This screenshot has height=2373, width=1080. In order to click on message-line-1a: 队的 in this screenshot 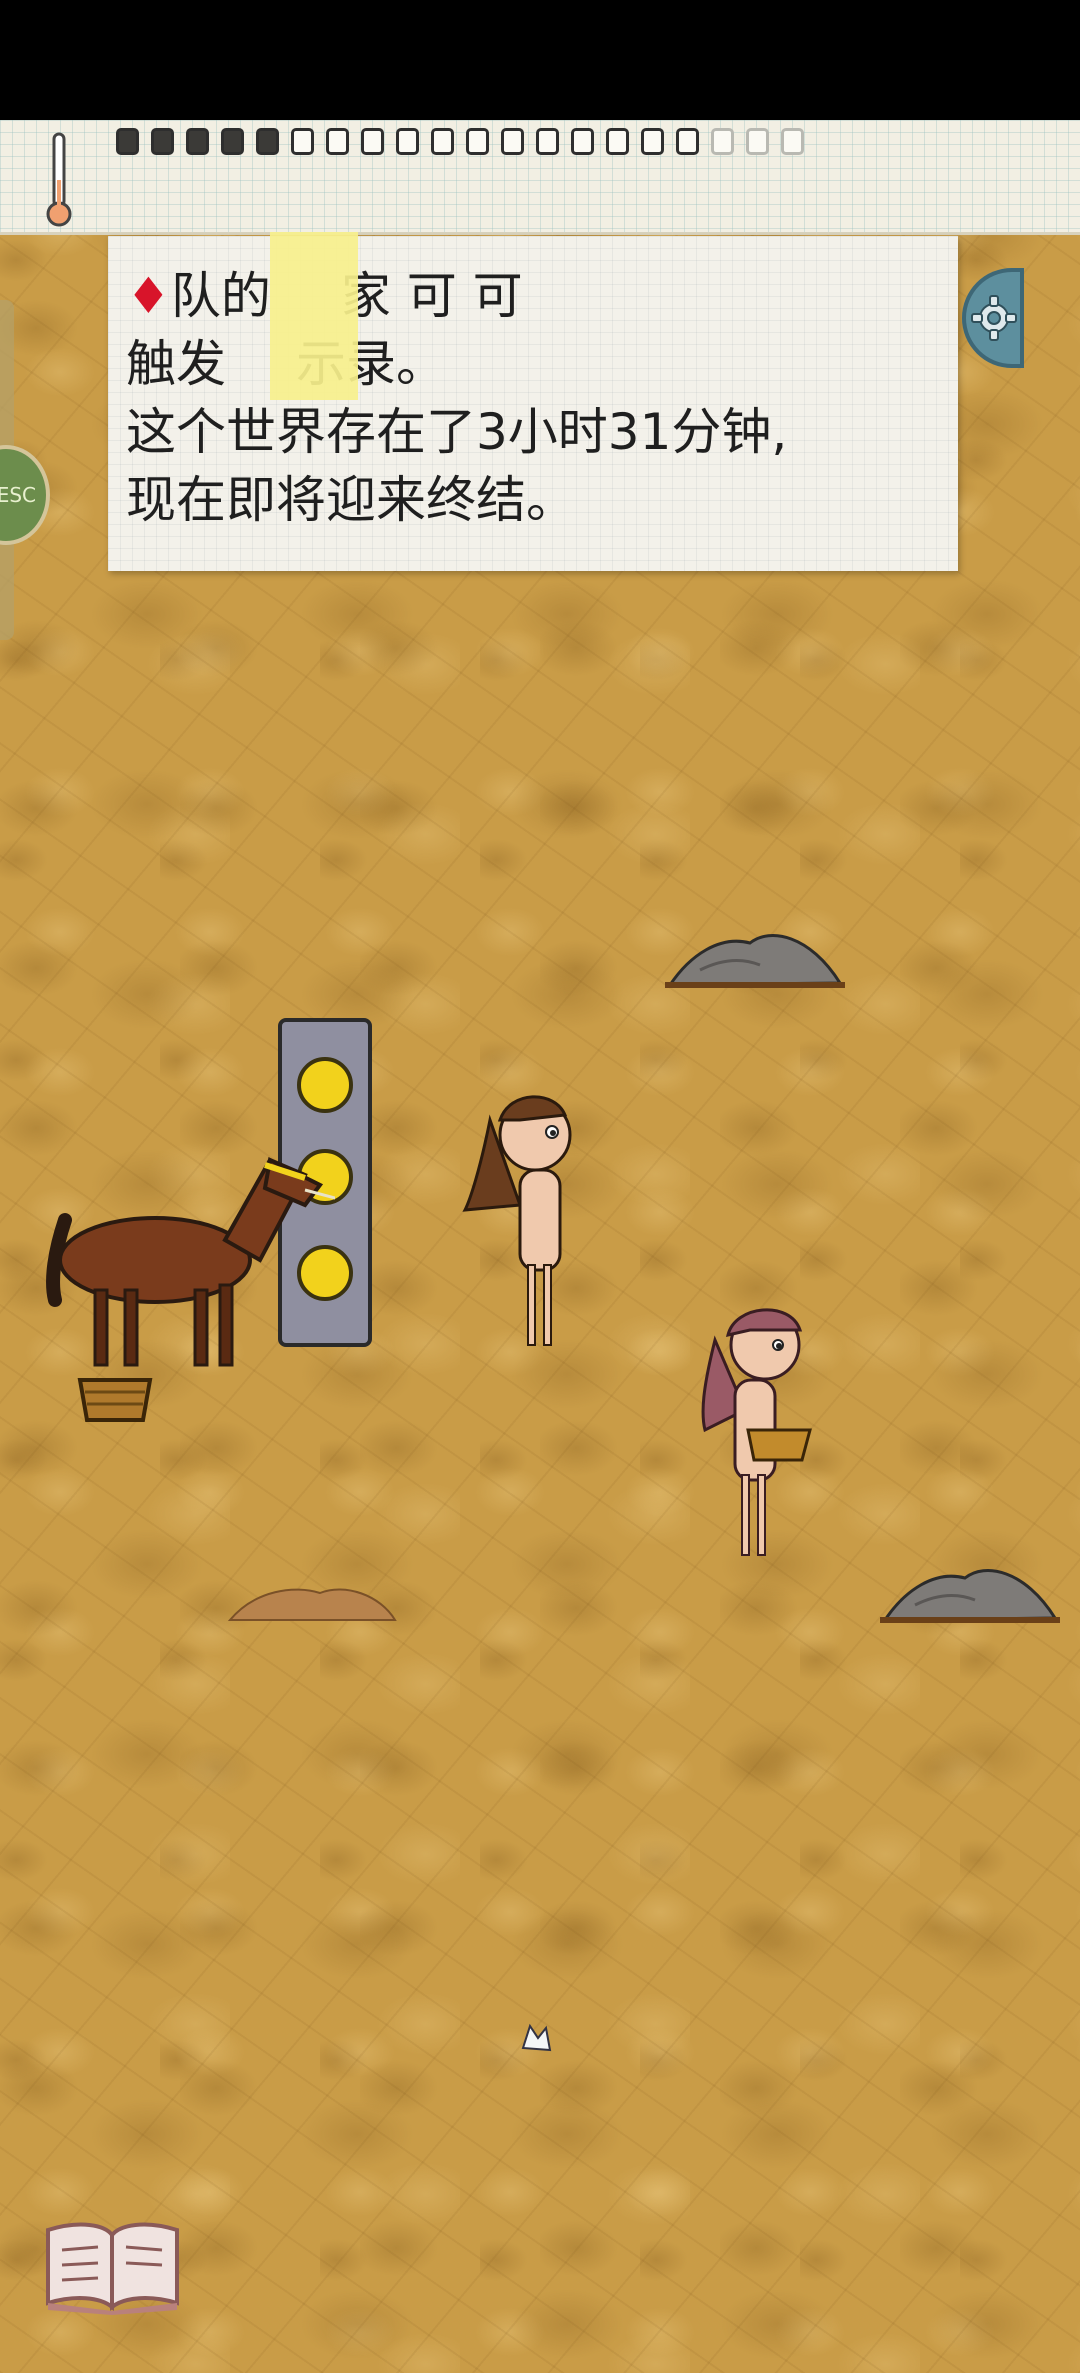, I will do `click(220, 296)`.